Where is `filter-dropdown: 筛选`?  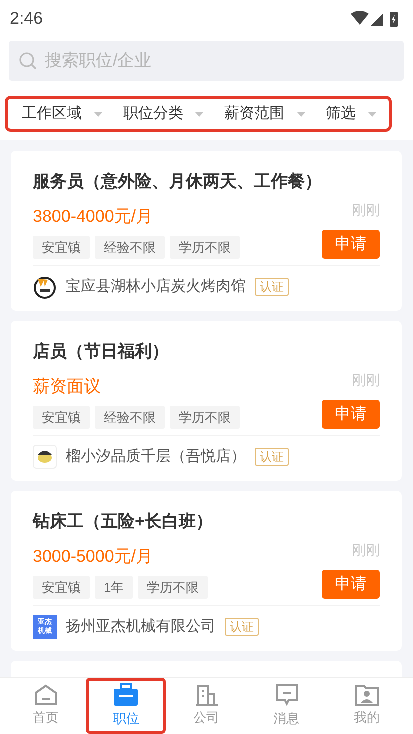
filter-dropdown: 筛选 is located at coordinates (351, 114).